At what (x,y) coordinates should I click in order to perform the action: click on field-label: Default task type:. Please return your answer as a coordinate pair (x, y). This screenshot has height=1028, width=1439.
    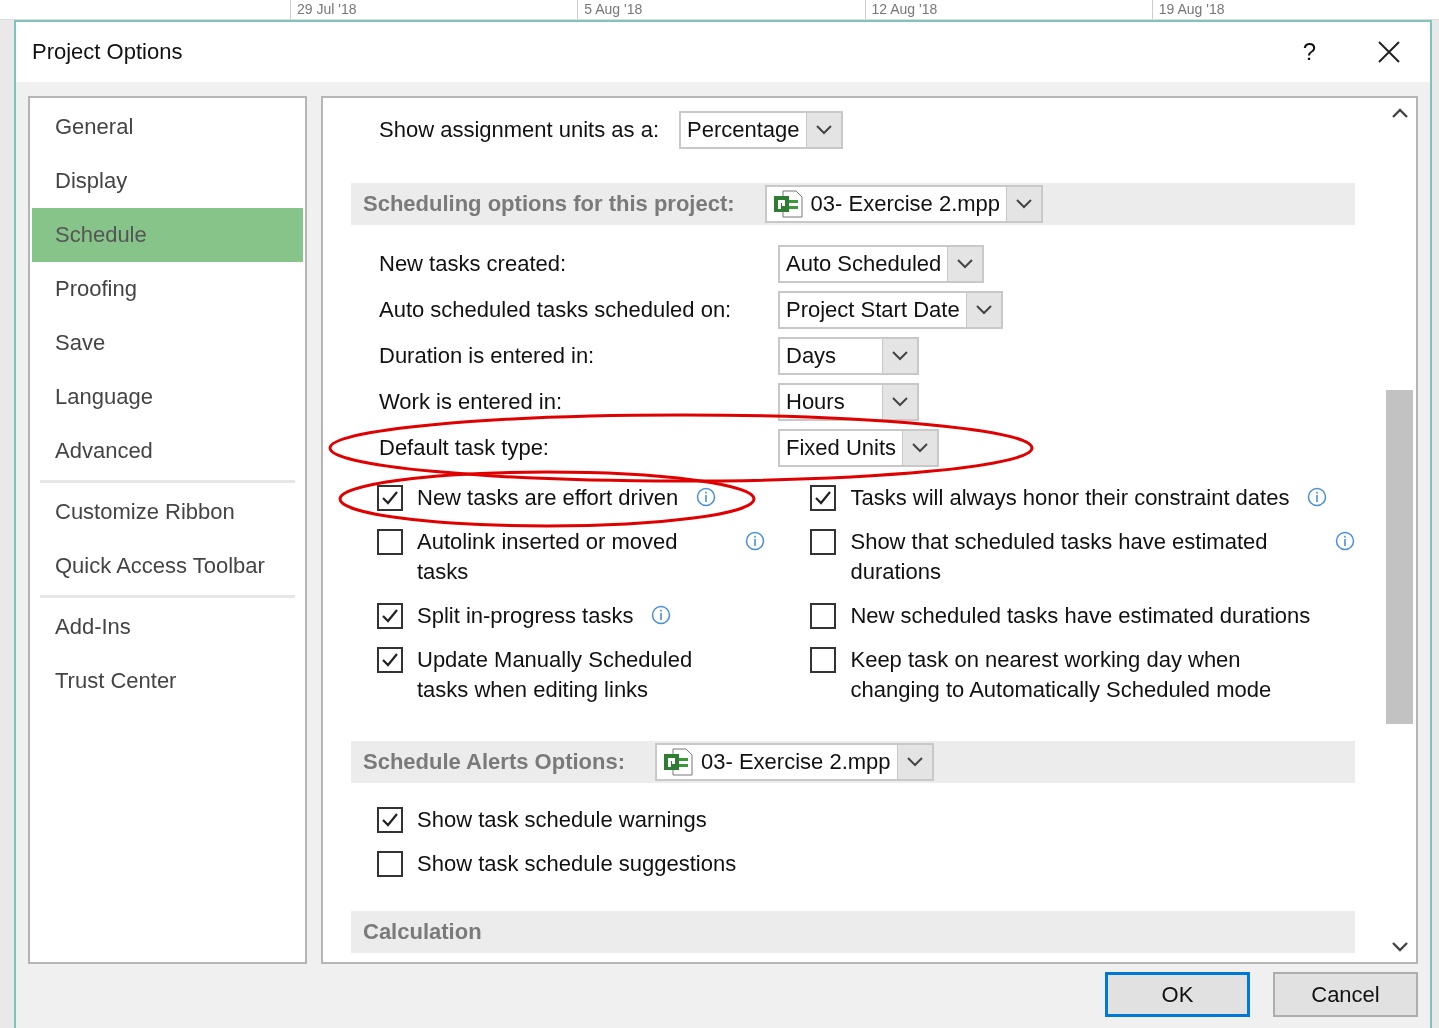
    Looking at the image, I should click on (464, 448).